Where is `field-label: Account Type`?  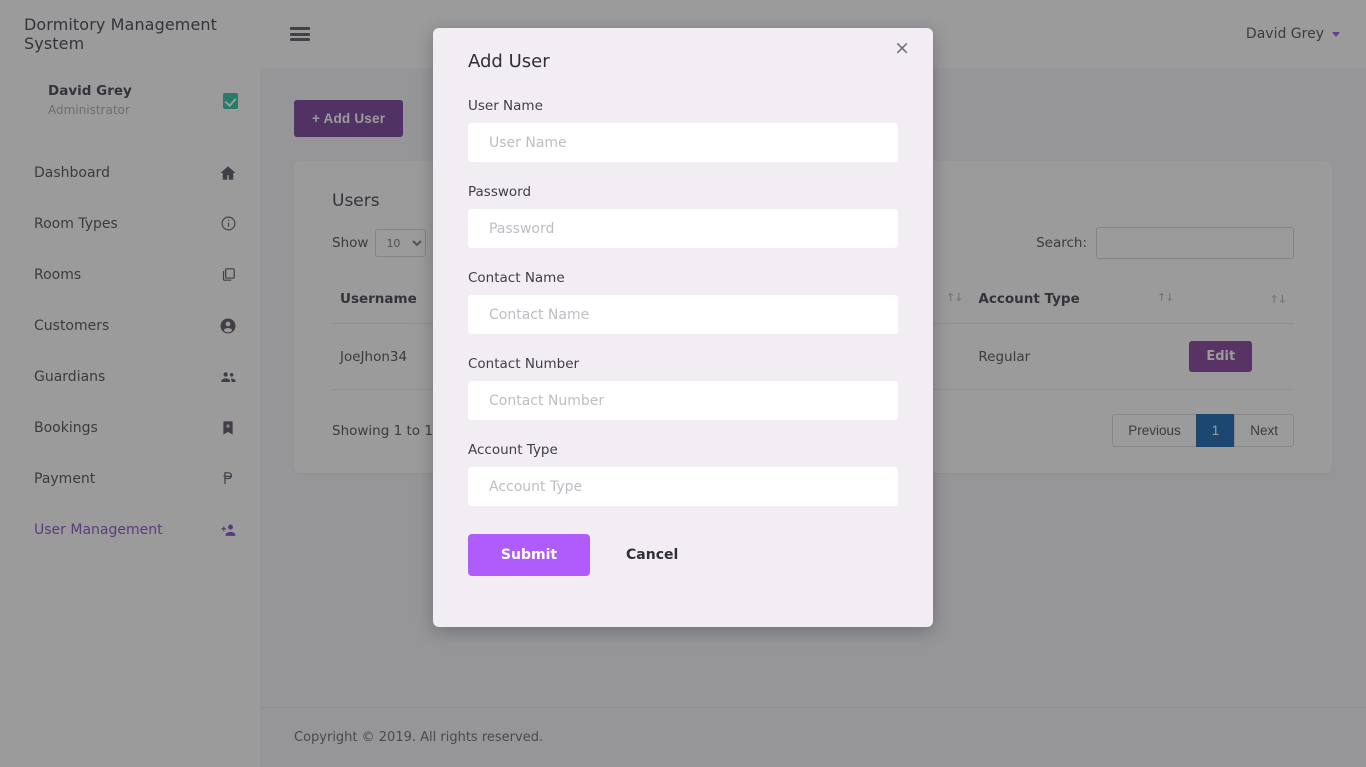 field-label: Account Type is located at coordinates (513, 450).